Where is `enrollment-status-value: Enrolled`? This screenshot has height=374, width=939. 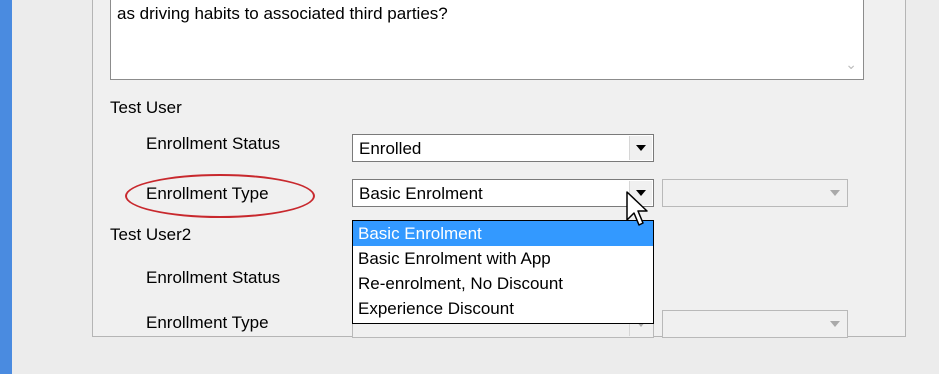
enrollment-status-value: Enrolled is located at coordinates (390, 148).